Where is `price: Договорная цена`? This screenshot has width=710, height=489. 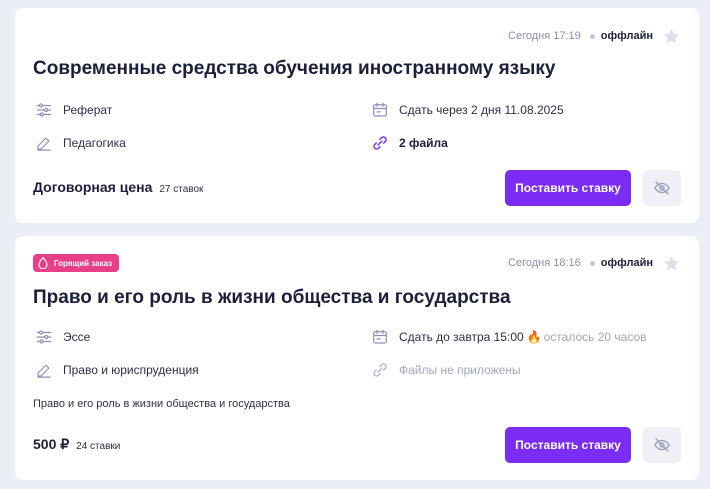
price: Договорная цена is located at coordinates (93, 187).